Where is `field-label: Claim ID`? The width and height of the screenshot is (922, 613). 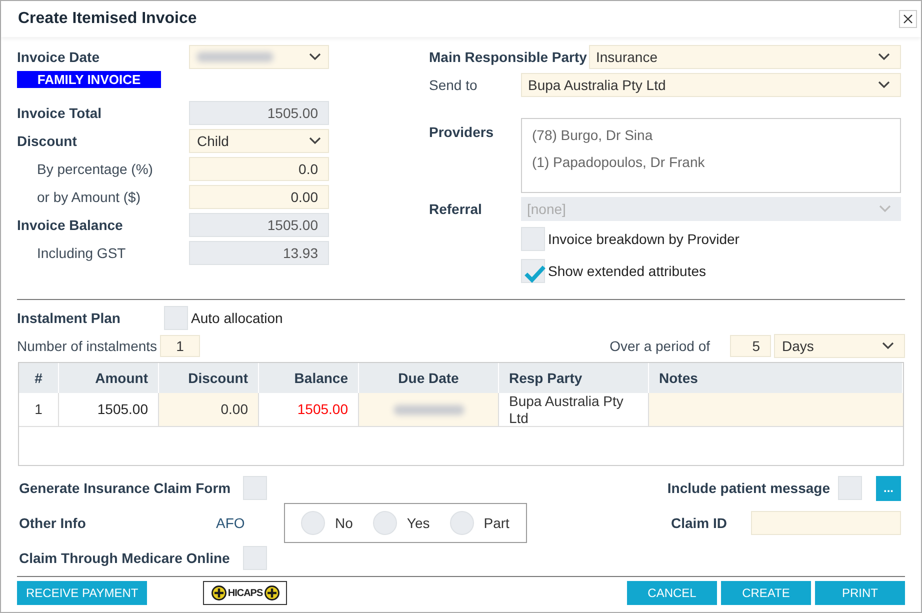
field-label: Claim ID is located at coordinates (699, 523).